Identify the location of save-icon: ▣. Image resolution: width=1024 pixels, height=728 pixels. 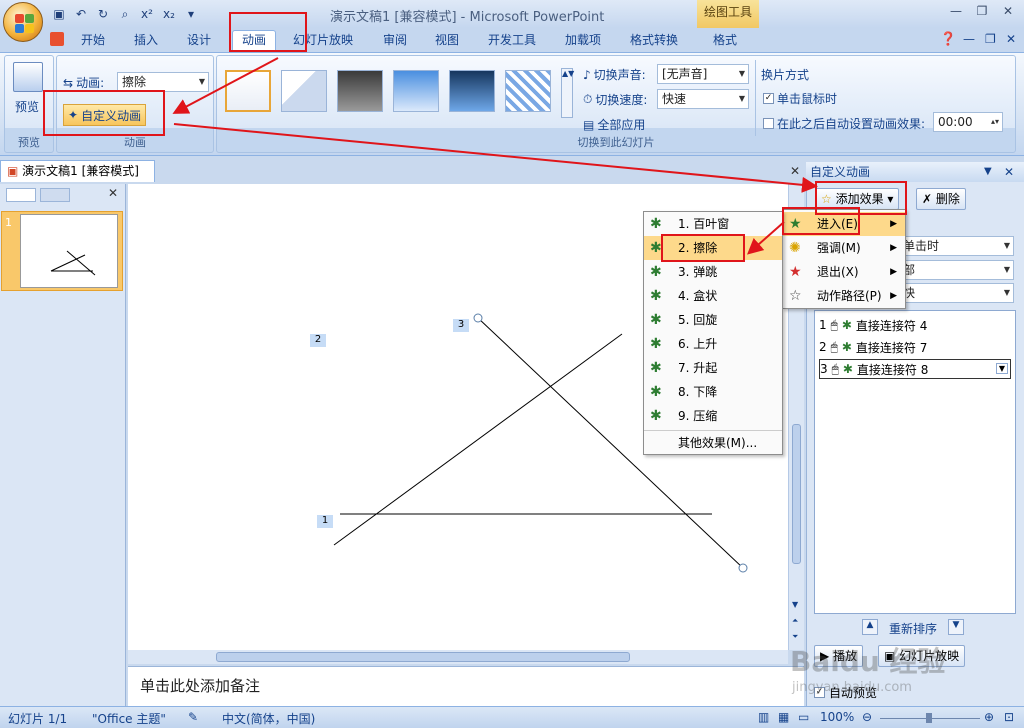
(59, 14).